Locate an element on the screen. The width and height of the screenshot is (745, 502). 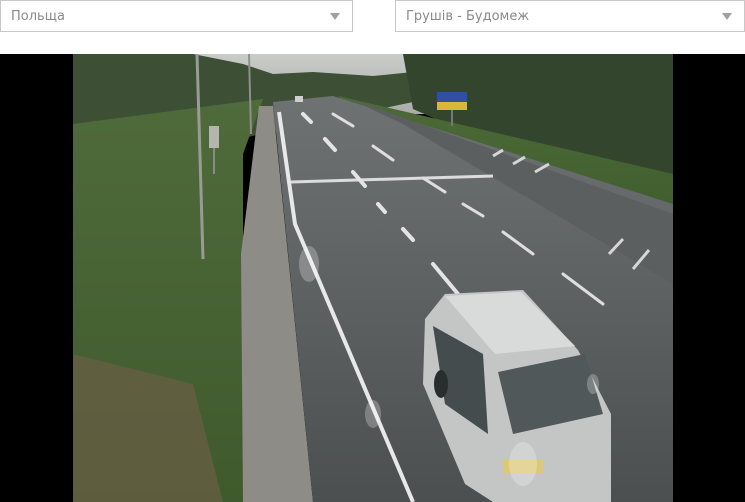
crossing-select-value: Грушів - Будомеж is located at coordinates (468, 16).